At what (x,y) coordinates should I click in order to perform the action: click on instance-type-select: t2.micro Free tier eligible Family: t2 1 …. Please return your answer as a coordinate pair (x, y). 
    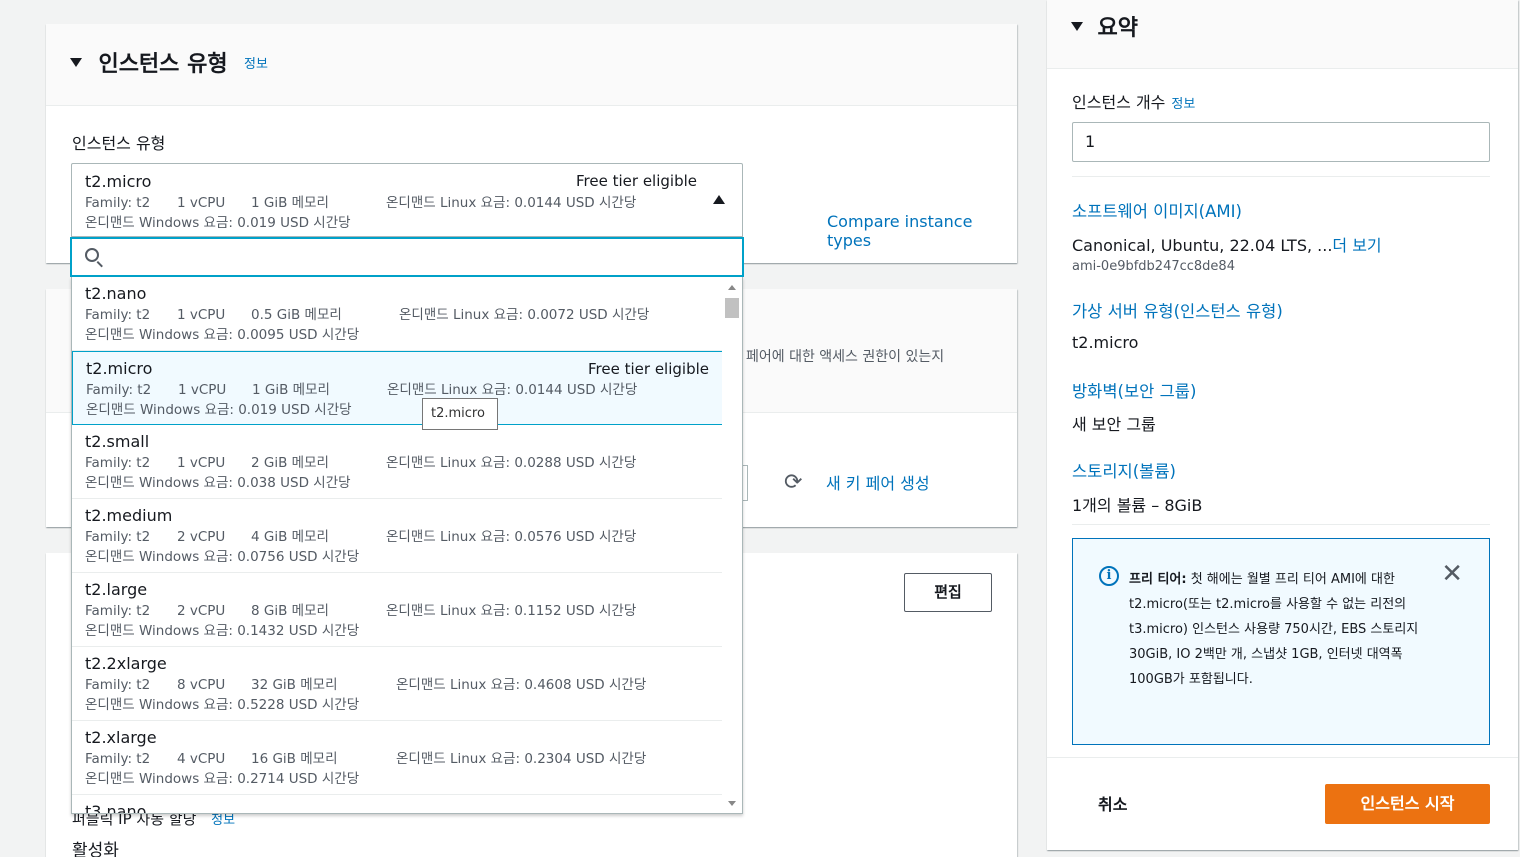
    Looking at the image, I should click on (407, 200).